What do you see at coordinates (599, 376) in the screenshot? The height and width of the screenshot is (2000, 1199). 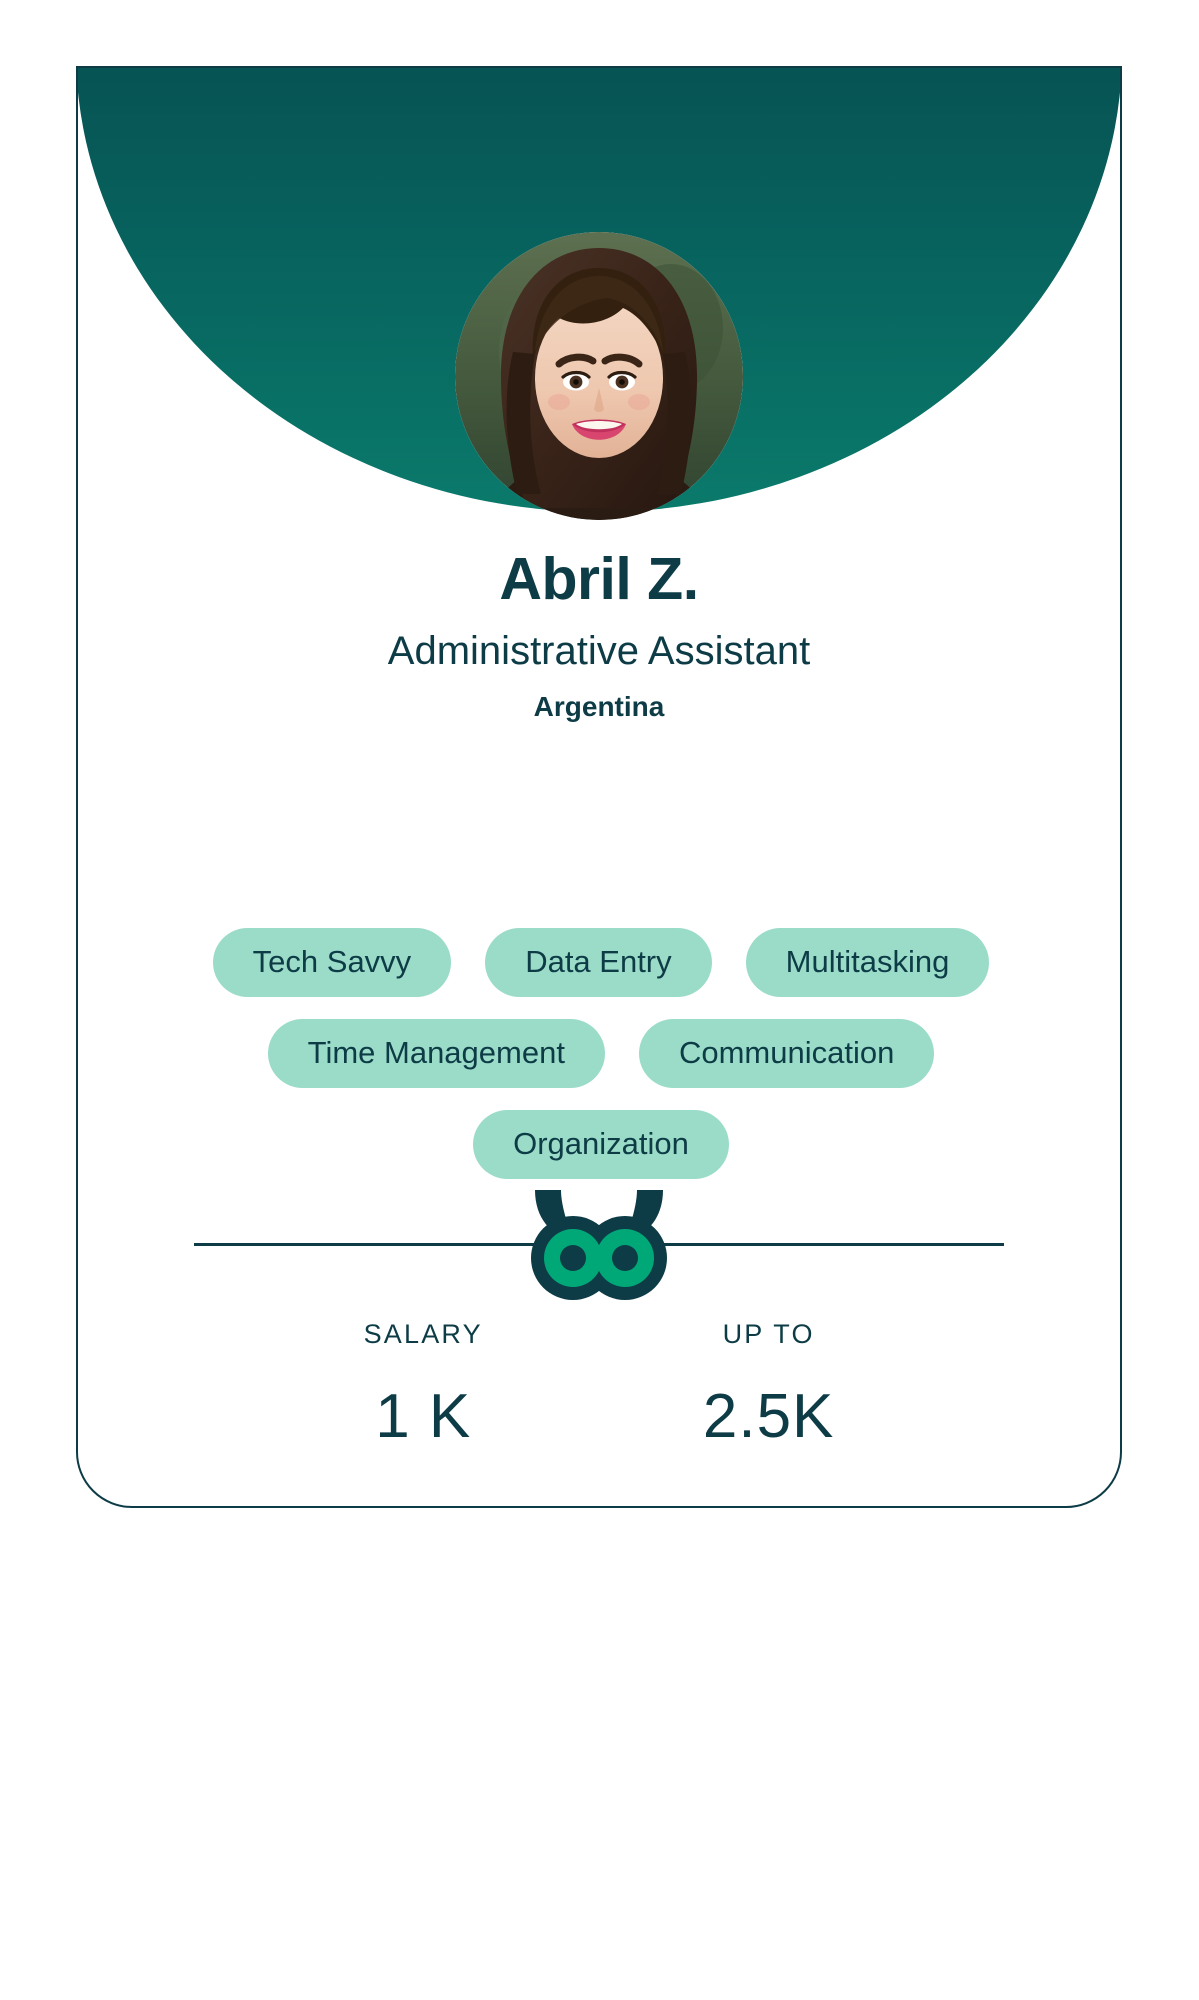 I see `avatar` at bounding box center [599, 376].